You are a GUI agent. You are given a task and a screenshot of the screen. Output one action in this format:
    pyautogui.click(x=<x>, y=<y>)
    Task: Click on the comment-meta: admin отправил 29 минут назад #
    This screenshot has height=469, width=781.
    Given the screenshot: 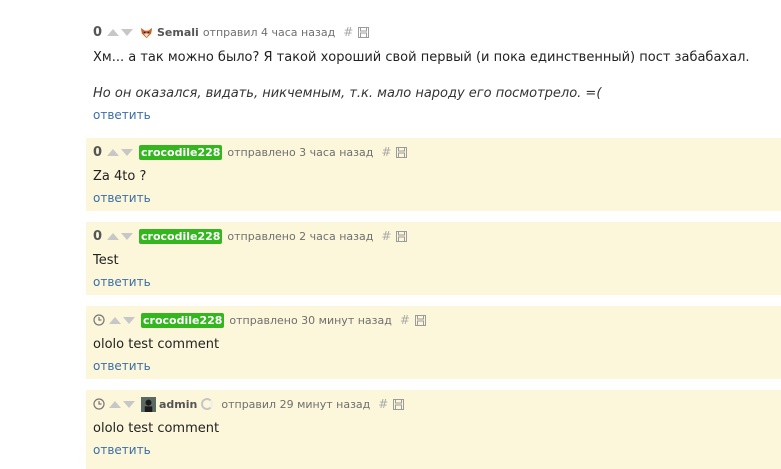 What is the action you would take?
    pyautogui.click(x=249, y=404)
    